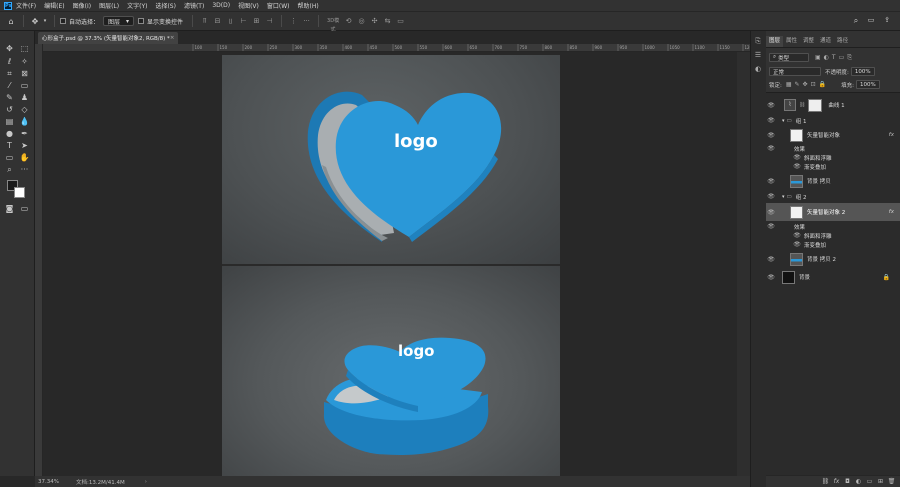  I want to click on layer-row-selected: 👁 矢量智能对象 2 fx, so click(833, 212).